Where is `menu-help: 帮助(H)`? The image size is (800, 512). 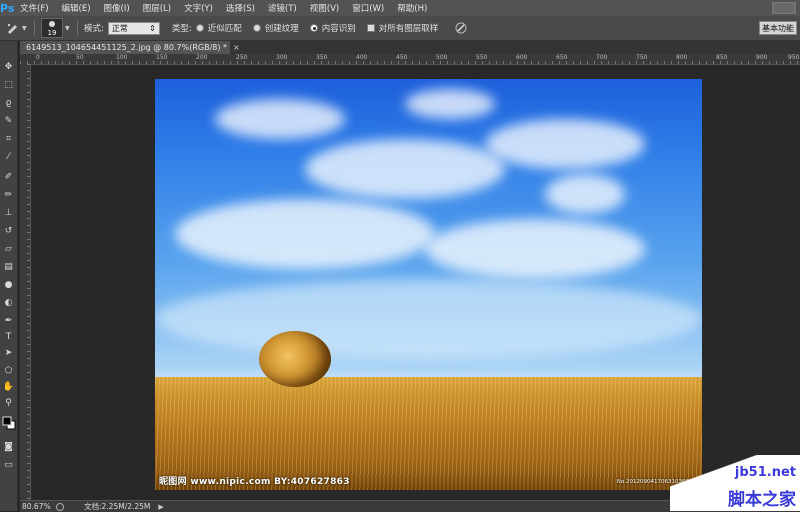 menu-help: 帮助(H) is located at coordinates (412, 8).